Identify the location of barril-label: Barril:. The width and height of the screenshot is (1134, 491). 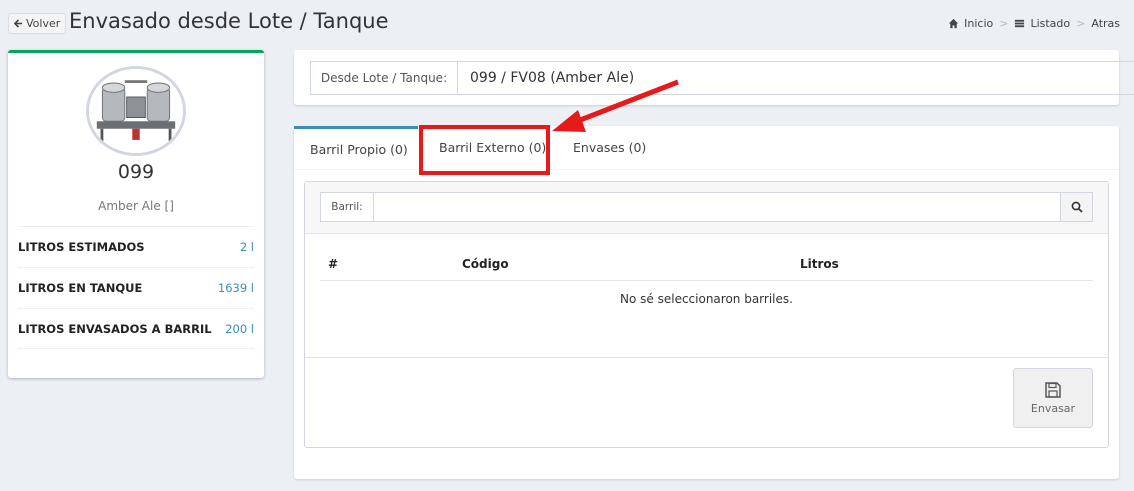
(347, 207).